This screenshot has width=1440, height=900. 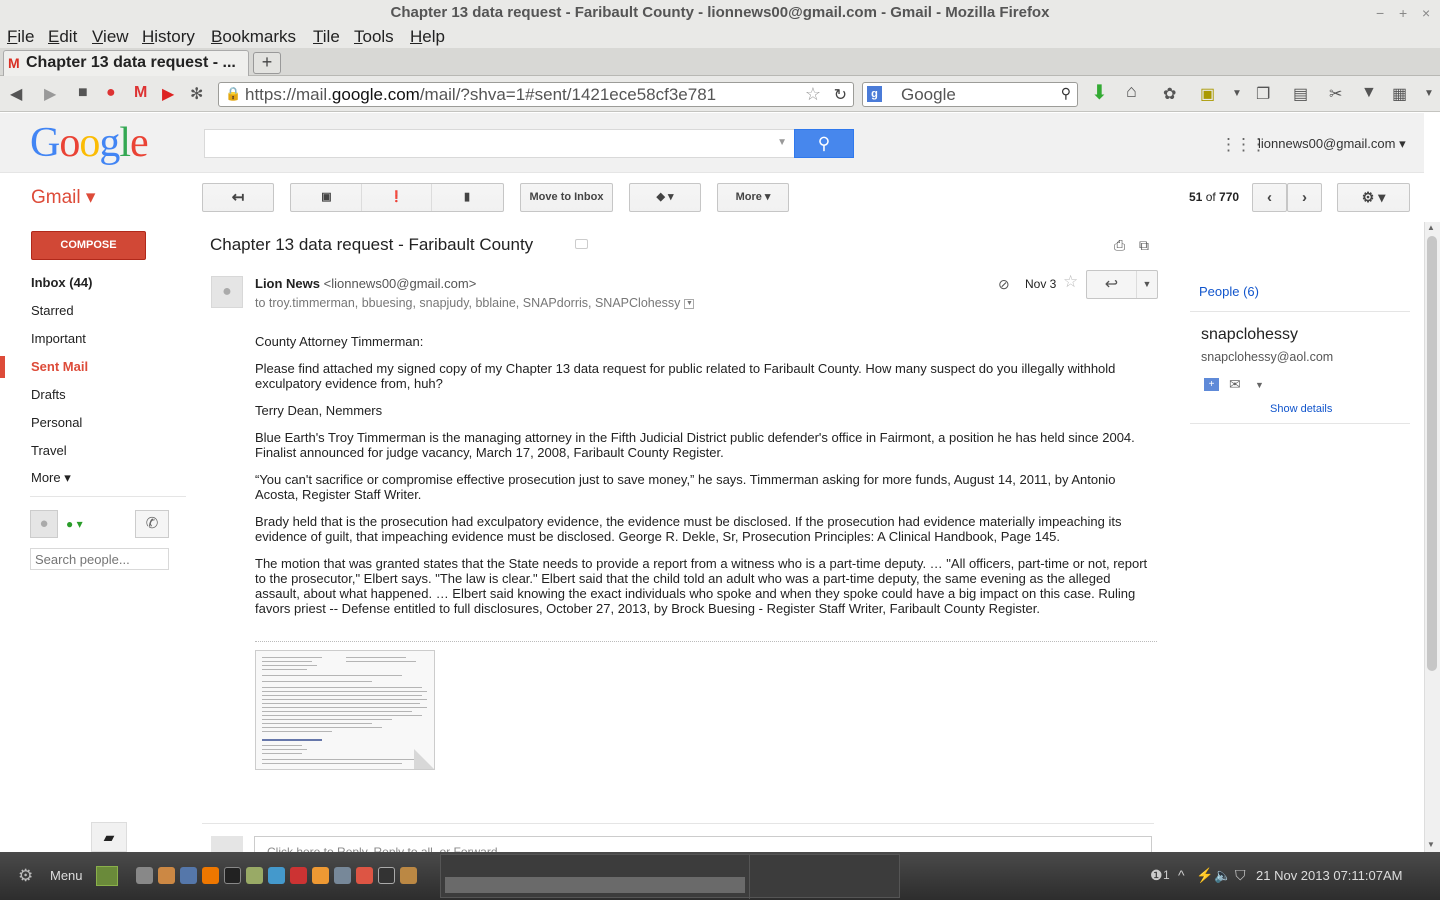 I want to click on bookmark-star-icon: ☆, so click(x=813, y=94).